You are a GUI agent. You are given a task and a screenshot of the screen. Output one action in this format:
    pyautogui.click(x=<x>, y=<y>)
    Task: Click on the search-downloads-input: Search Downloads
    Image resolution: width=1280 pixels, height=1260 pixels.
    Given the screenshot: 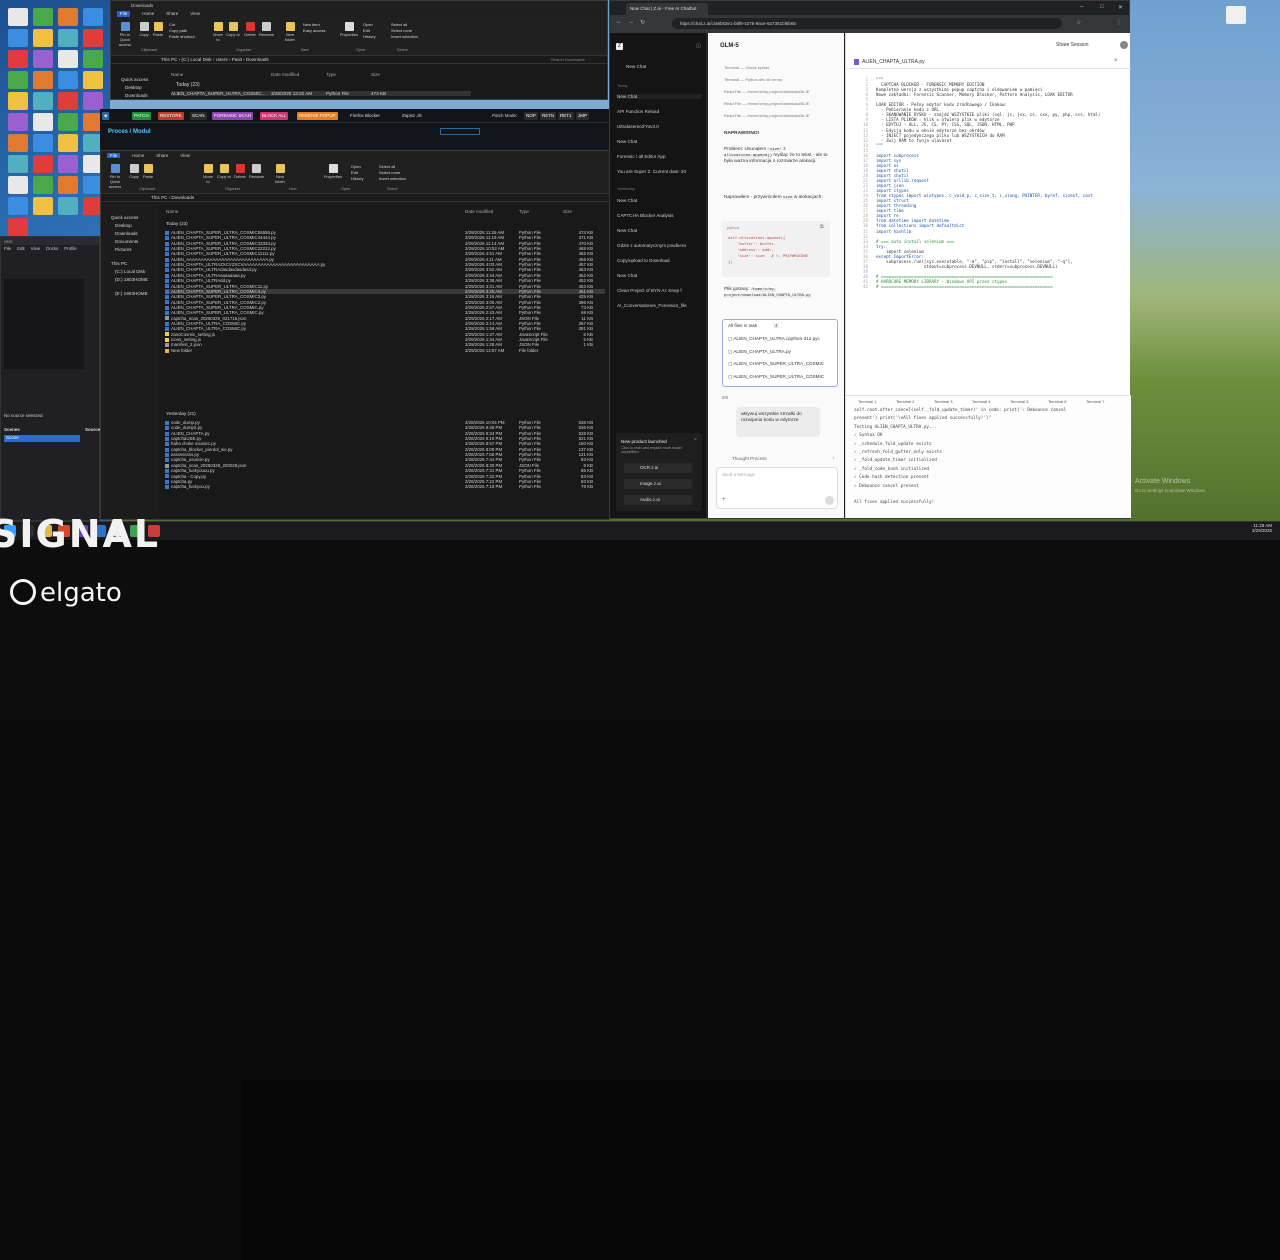 What is the action you would take?
    pyautogui.click(x=568, y=59)
    